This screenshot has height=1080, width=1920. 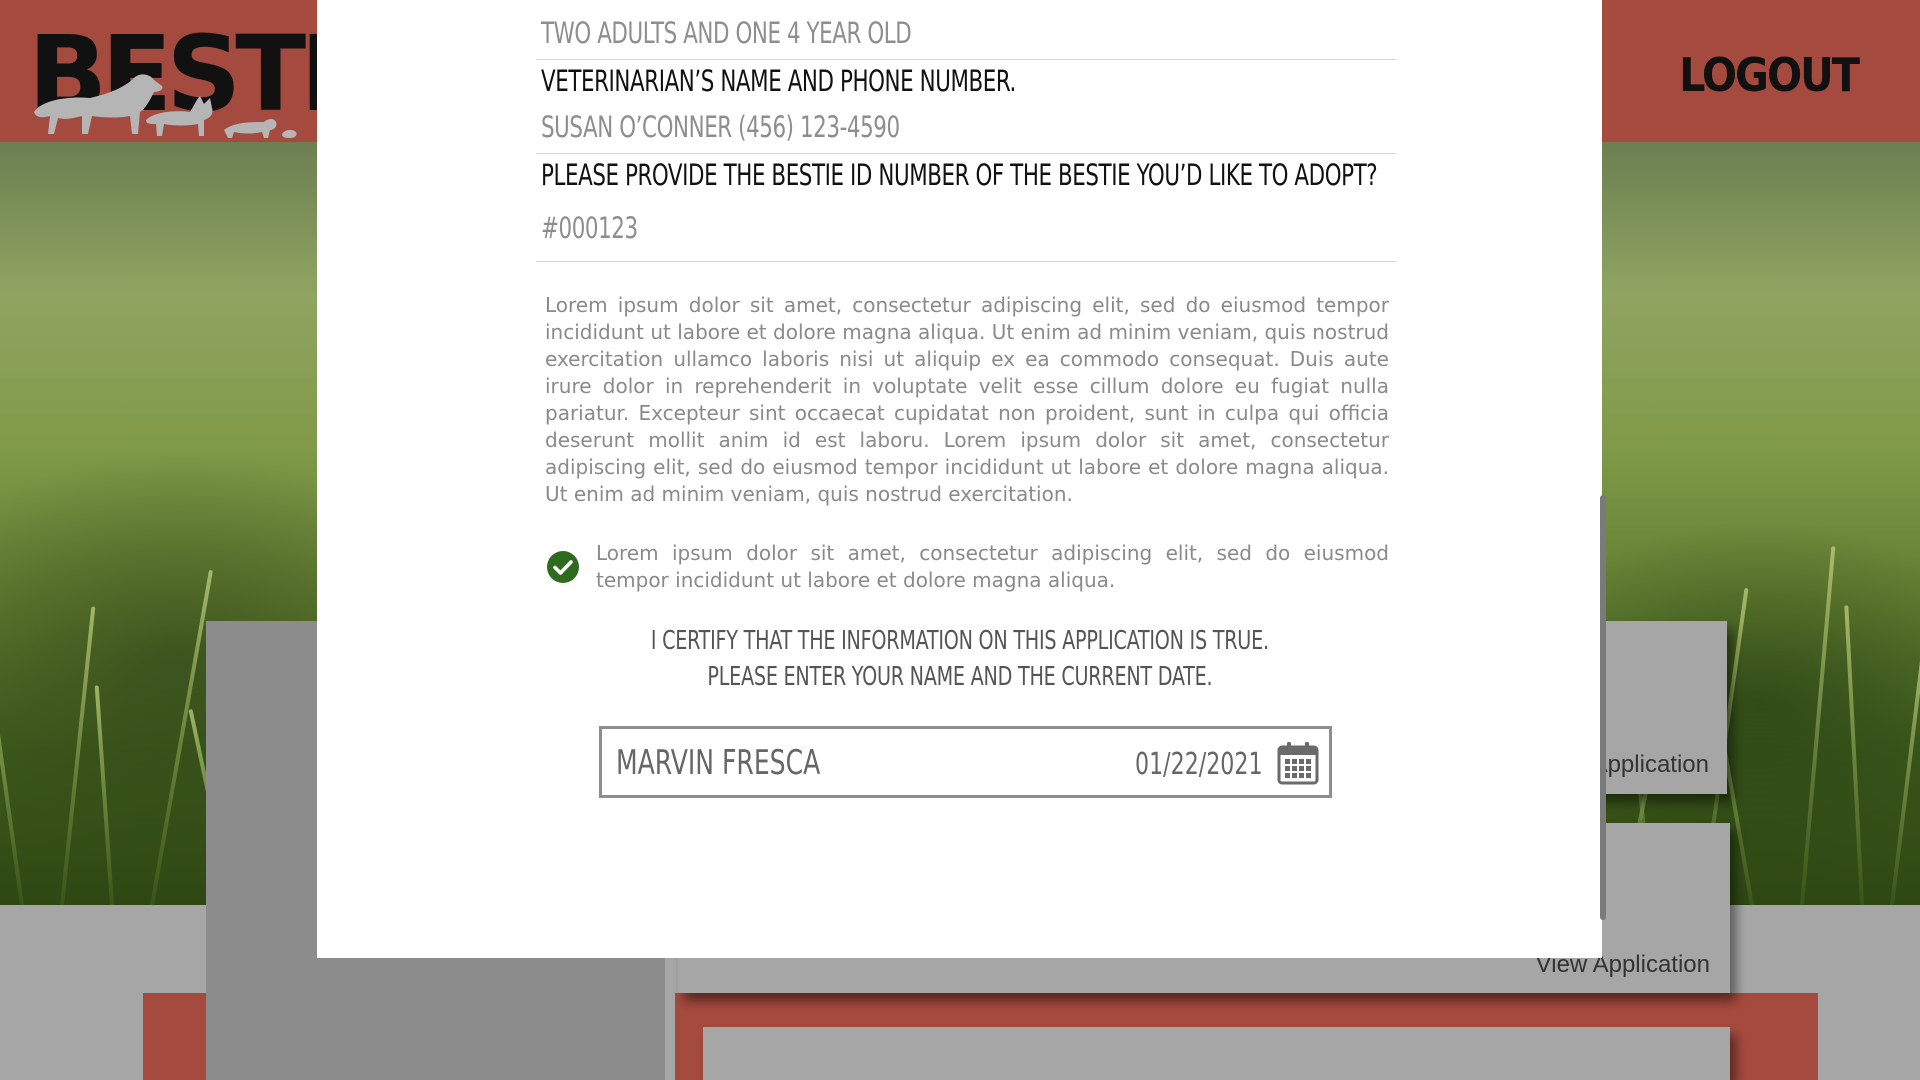 I want to click on background-red-block-left, so click(x=174, y=1036).